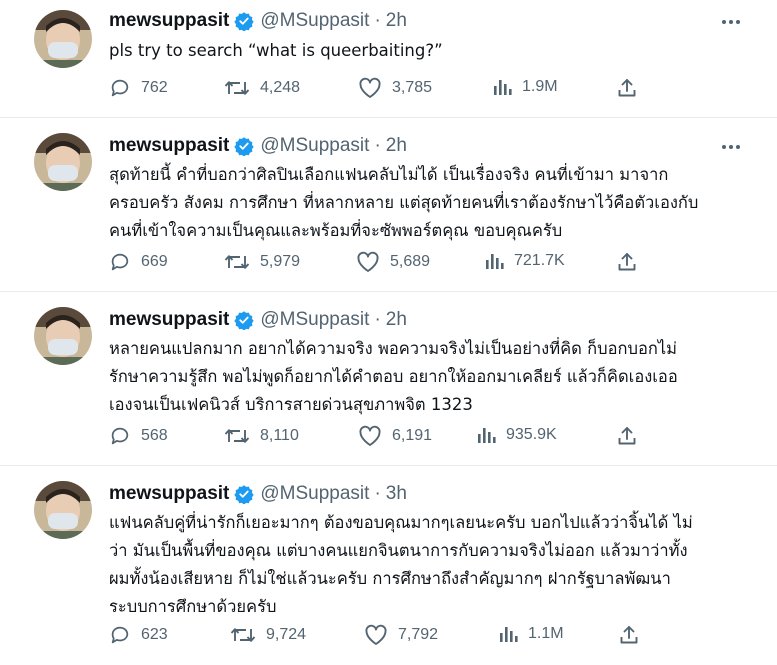 Image resolution: width=777 pixels, height=665 pixels. What do you see at coordinates (268, 635) in the screenshot?
I see `retweet-button: 9,724` at bounding box center [268, 635].